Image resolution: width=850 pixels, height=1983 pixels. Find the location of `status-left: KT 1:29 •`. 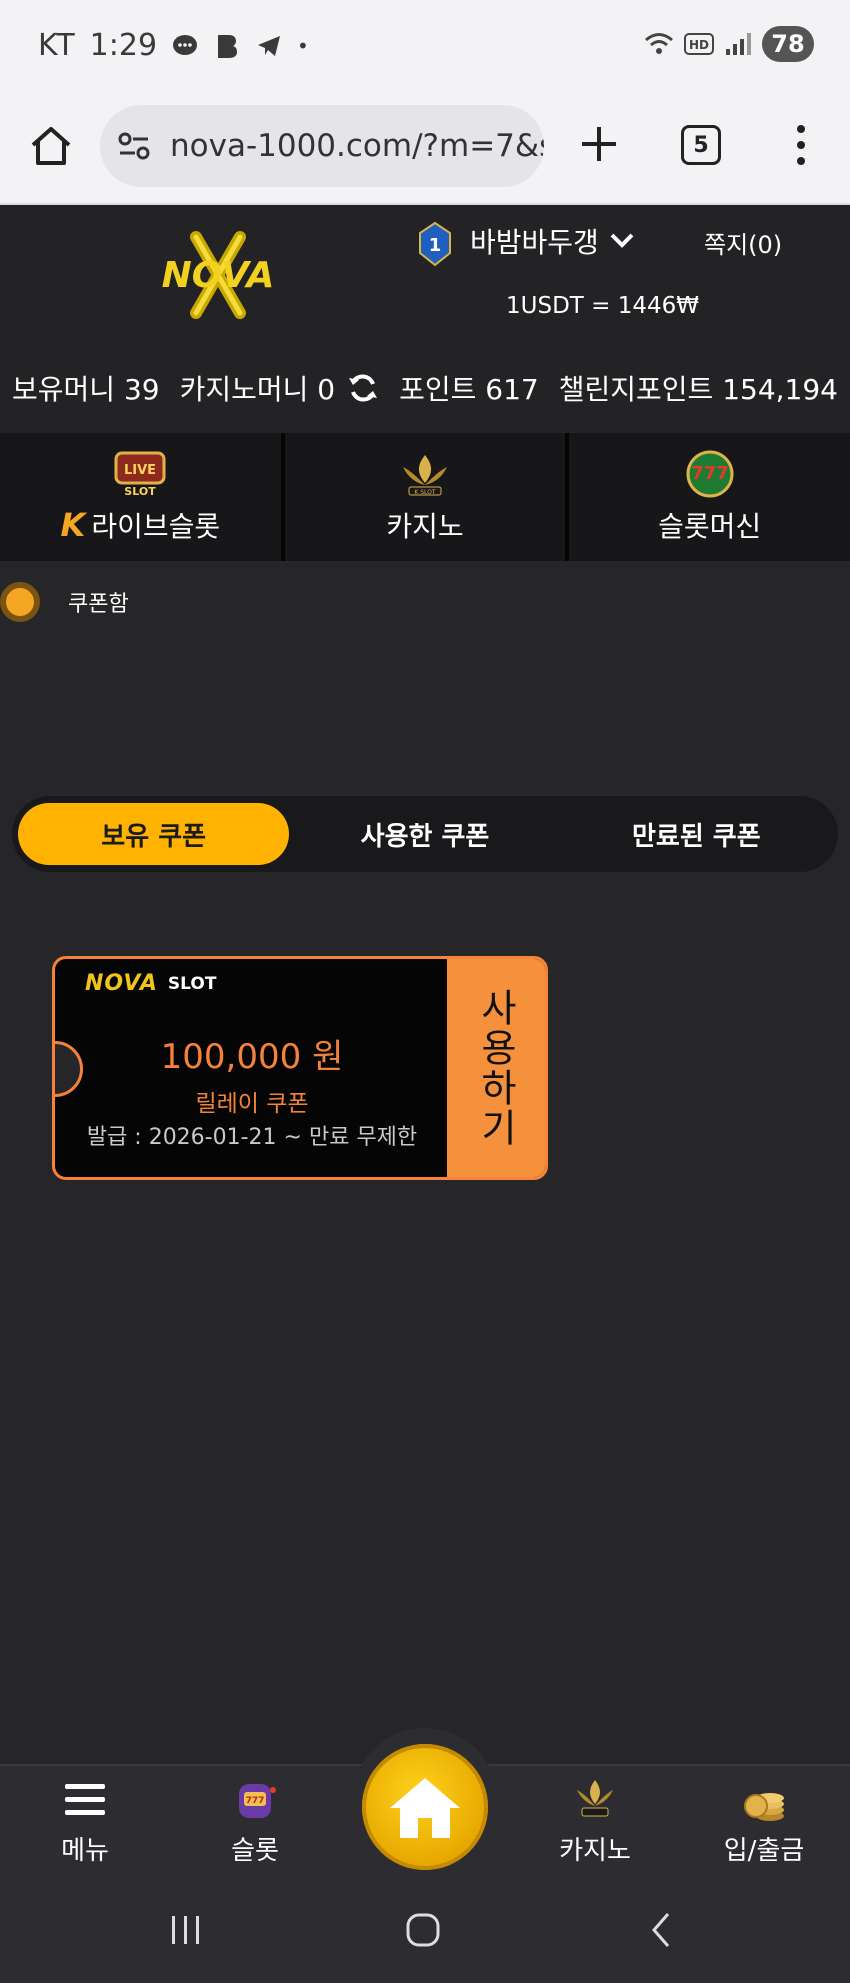

status-left: KT 1:29 • is located at coordinates (173, 45).